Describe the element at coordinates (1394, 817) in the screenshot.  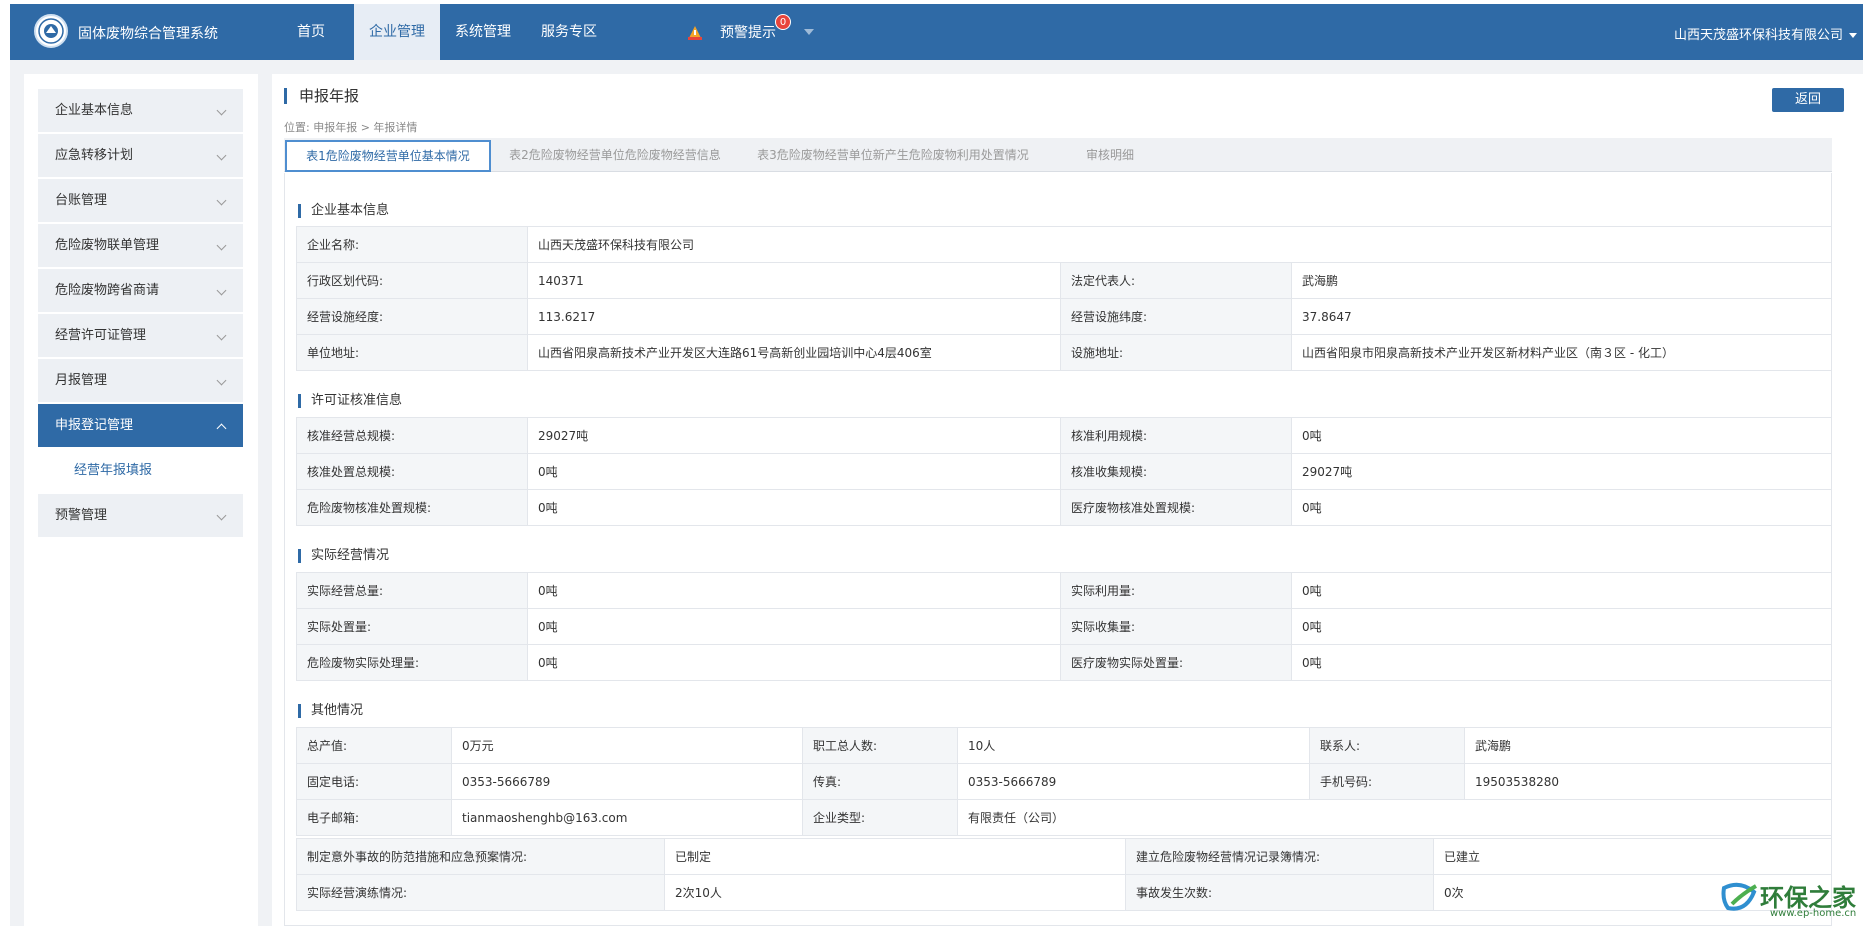
I see `field-value: 有限责任（公司）` at that location.